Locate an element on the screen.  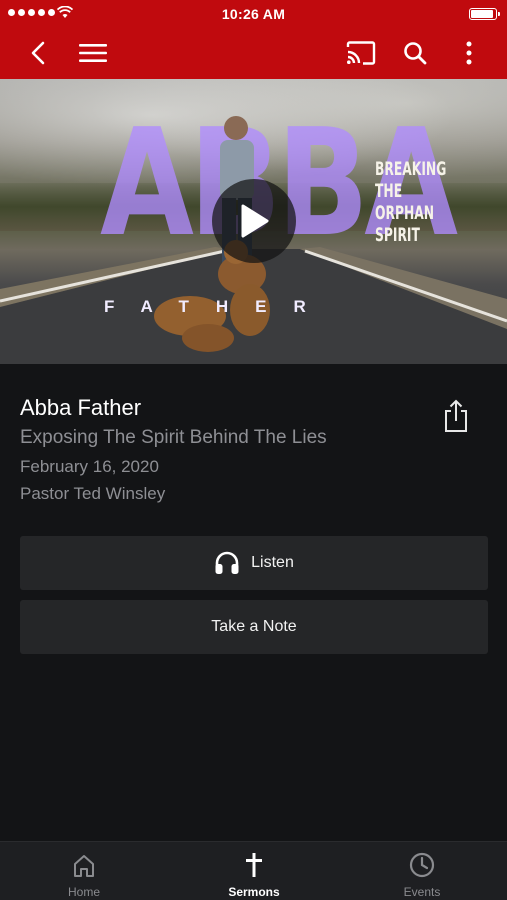
tab-events: Events is located at coordinates (422, 871).